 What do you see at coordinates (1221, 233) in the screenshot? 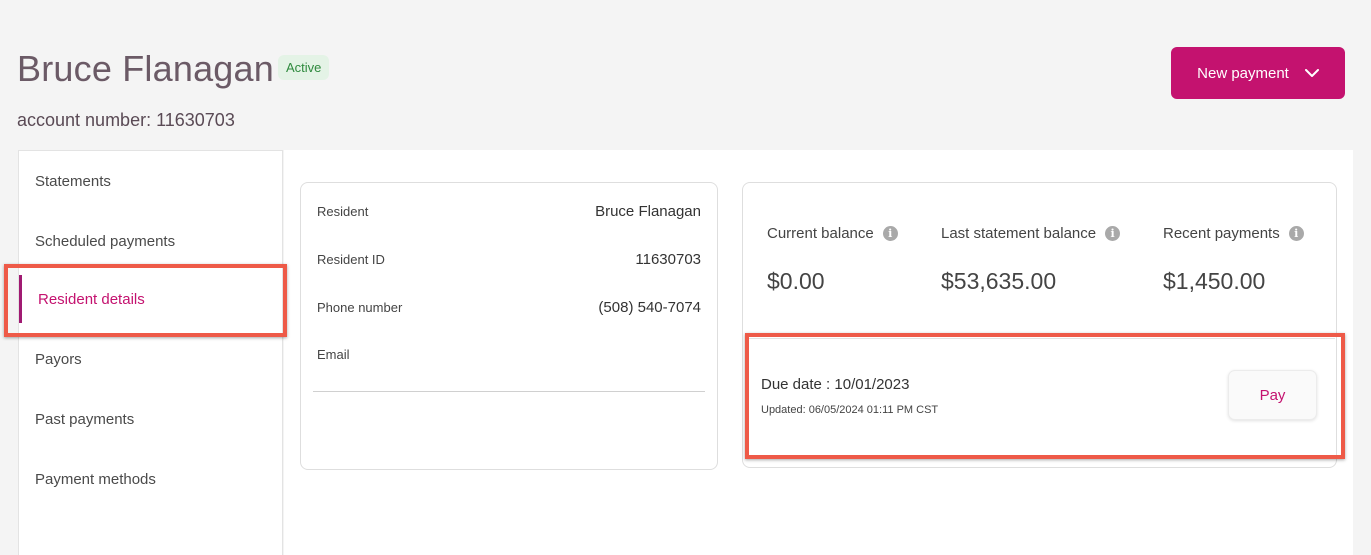
I see `recent-payments-label: Recent payments` at bounding box center [1221, 233].